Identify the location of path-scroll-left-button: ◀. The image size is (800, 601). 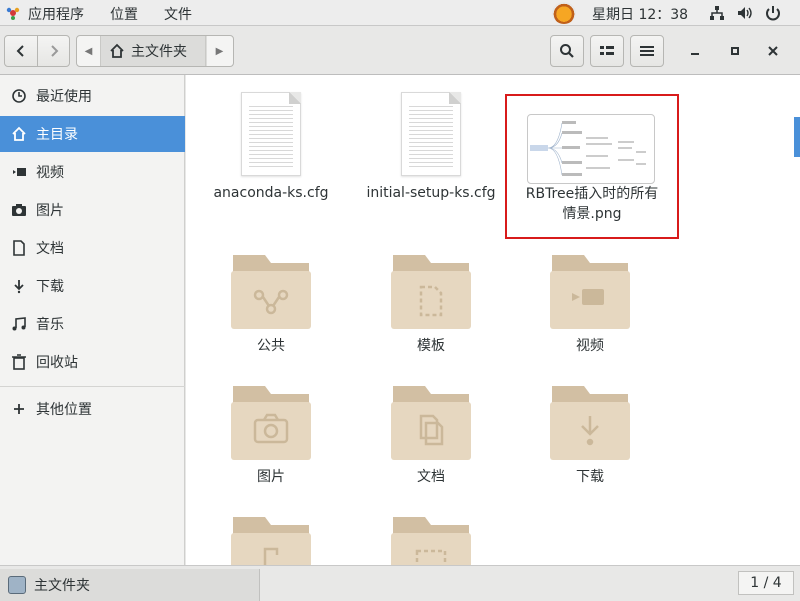
(89, 51).